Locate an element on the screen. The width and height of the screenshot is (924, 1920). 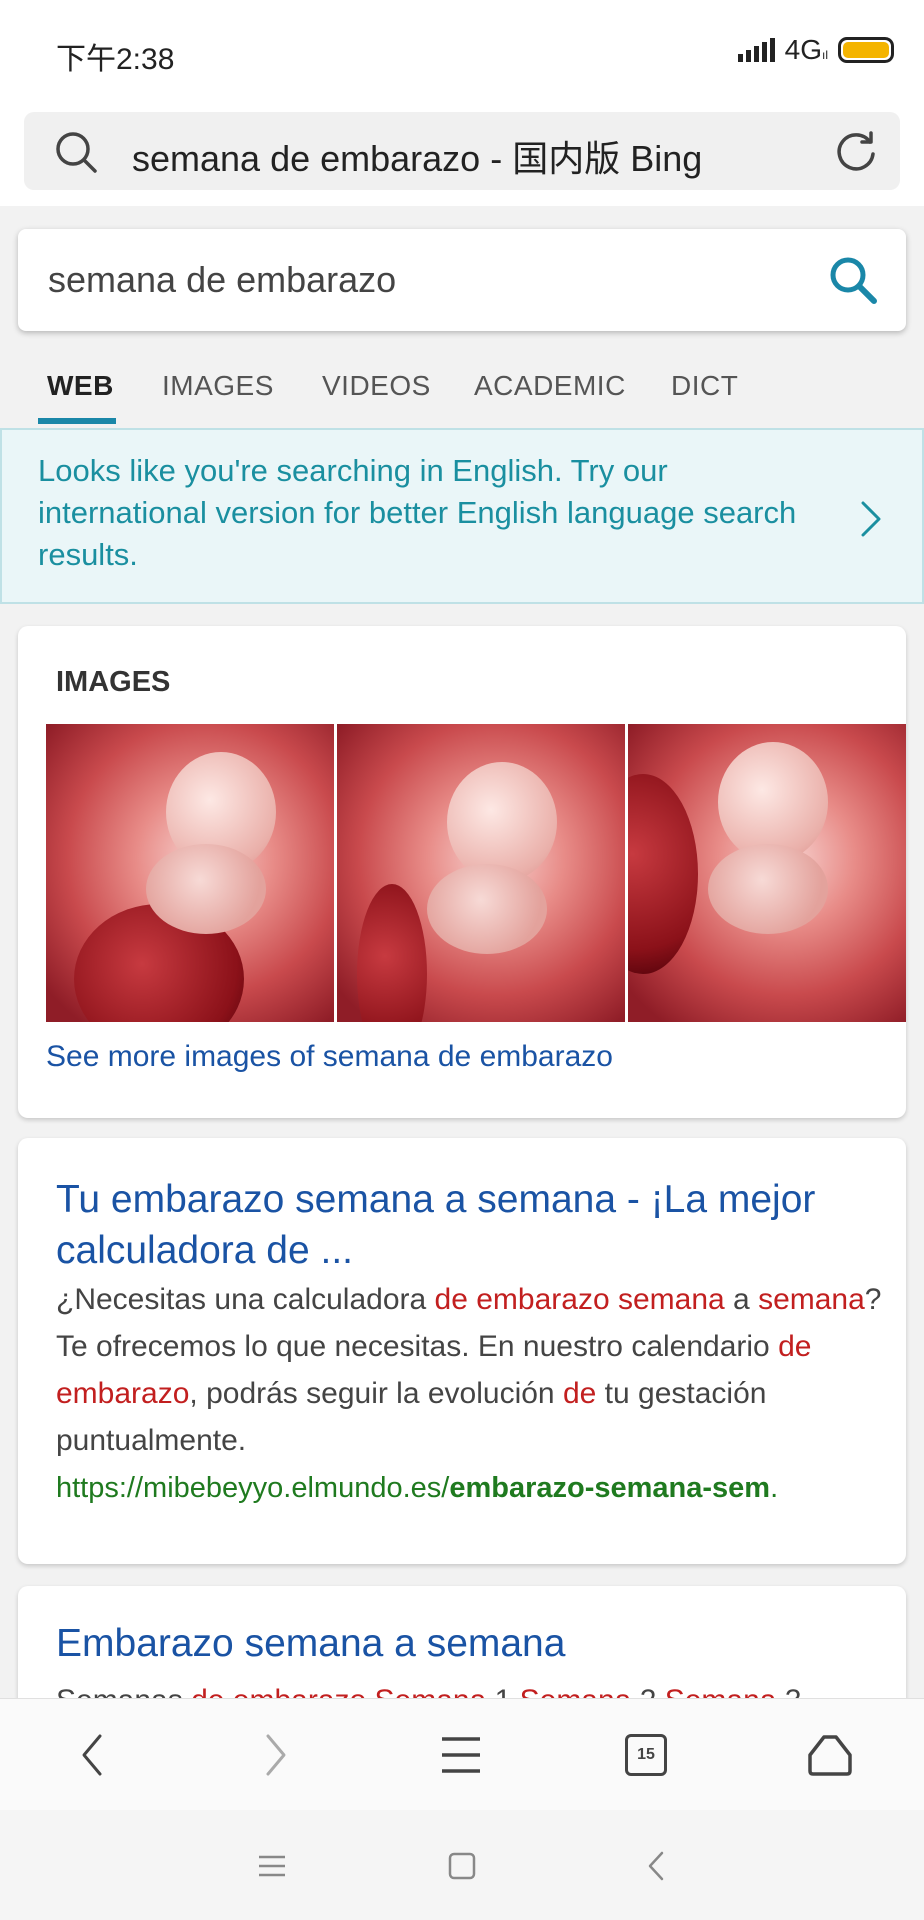
search-box: semana de embarazo is located at coordinates (462, 280).